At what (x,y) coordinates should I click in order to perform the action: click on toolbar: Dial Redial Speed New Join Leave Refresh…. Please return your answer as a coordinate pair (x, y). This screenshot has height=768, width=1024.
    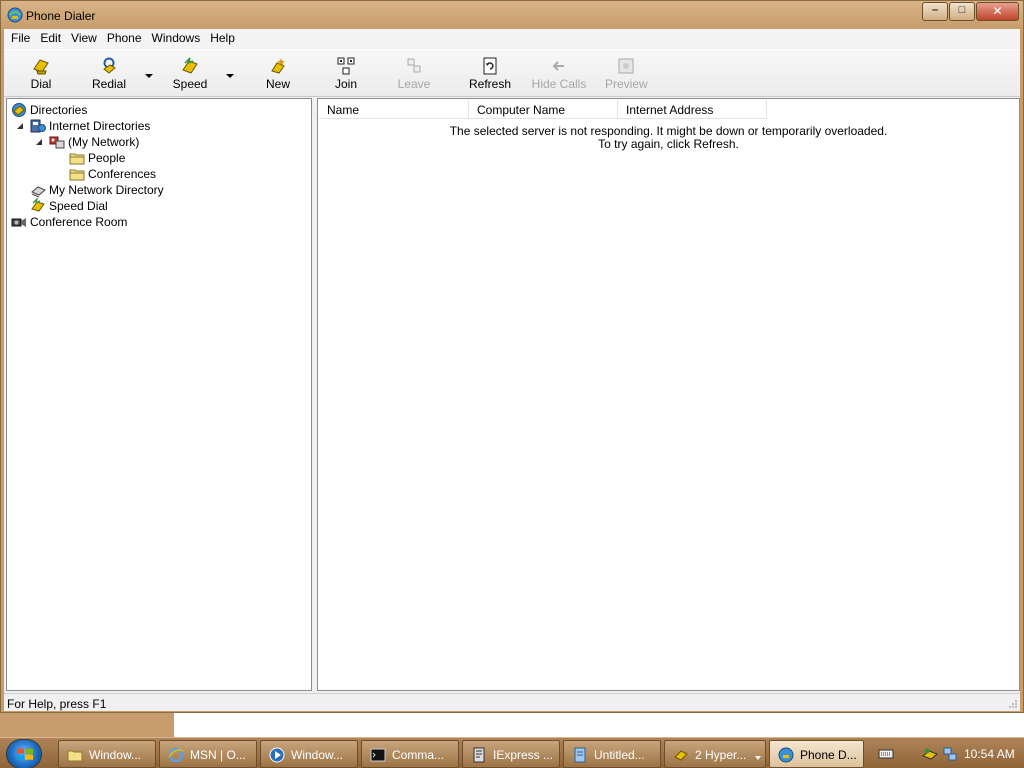
    Looking at the image, I should click on (512, 73).